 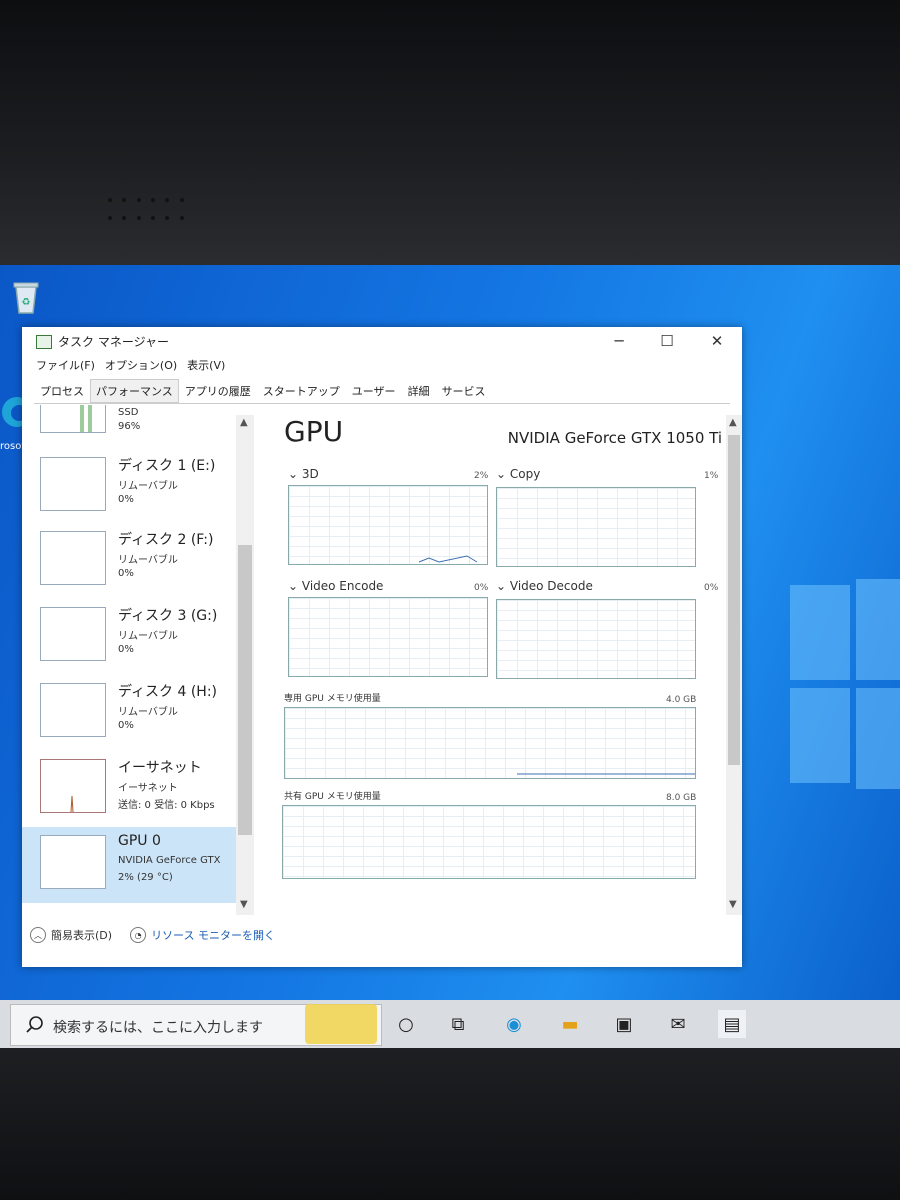 I want to click on fewer-details-button: ︿ 簡易表示(D), so click(x=71, y=935).